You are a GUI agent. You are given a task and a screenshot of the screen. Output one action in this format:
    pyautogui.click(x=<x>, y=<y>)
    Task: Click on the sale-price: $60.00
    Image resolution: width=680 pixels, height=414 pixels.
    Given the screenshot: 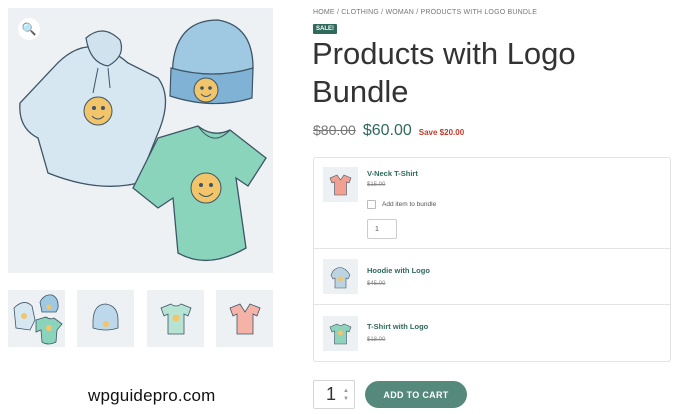 What is the action you would take?
    pyautogui.click(x=387, y=130)
    